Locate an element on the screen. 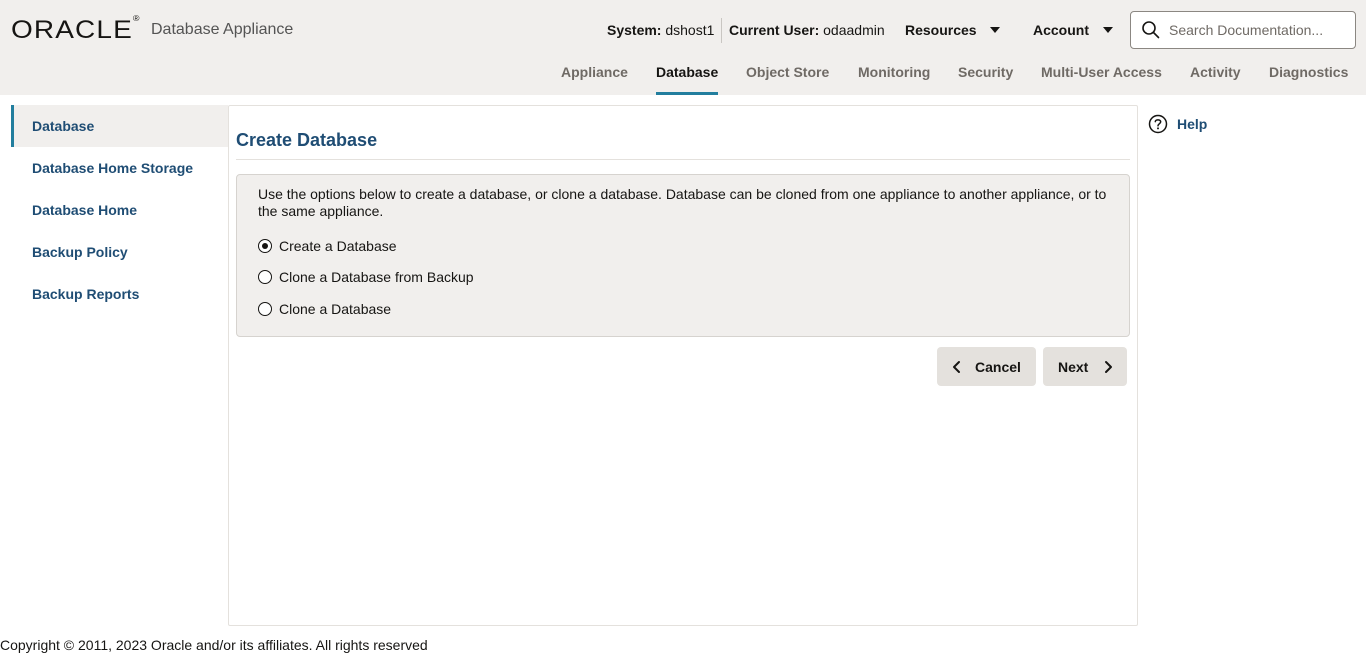 This screenshot has height=654, width=1366. option-clone-from-backup: Clone a Database from Backup is located at coordinates (366, 277).